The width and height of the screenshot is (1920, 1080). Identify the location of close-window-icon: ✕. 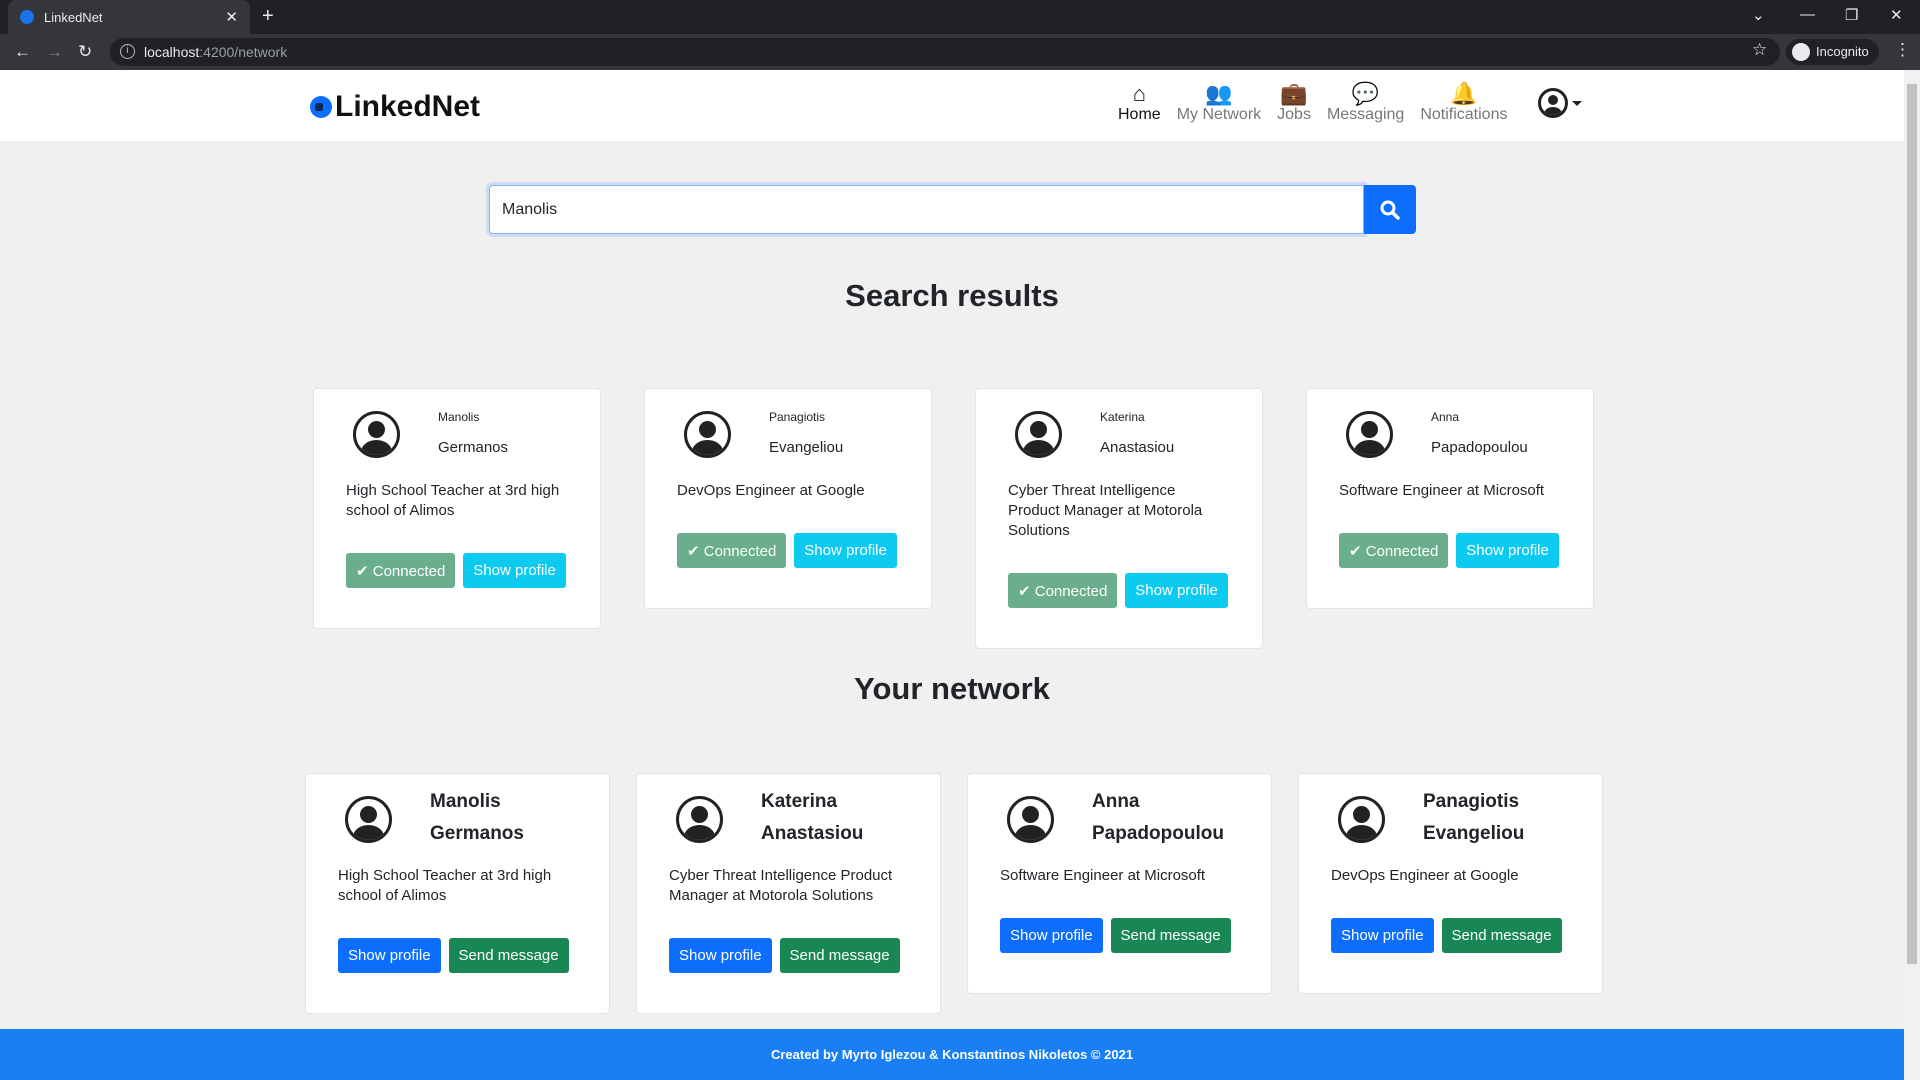
(1896, 15).